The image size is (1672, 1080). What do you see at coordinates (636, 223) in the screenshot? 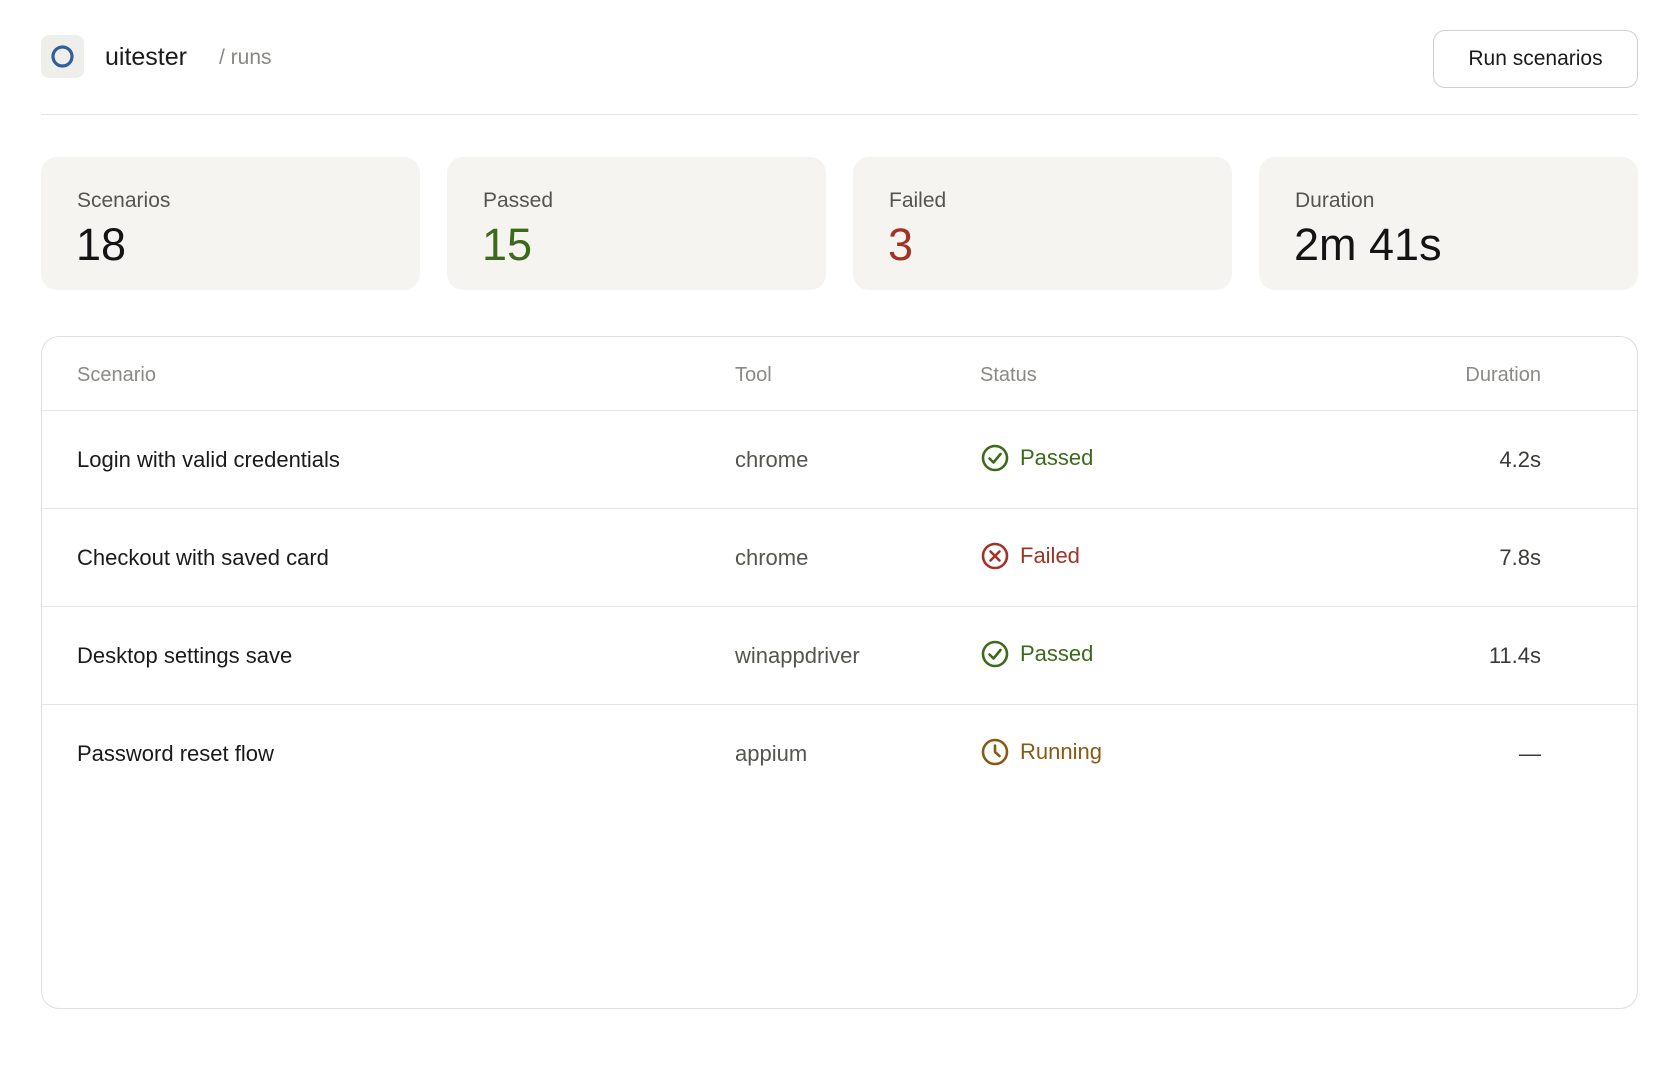
I see `stat-card-passed: Passed 15` at bounding box center [636, 223].